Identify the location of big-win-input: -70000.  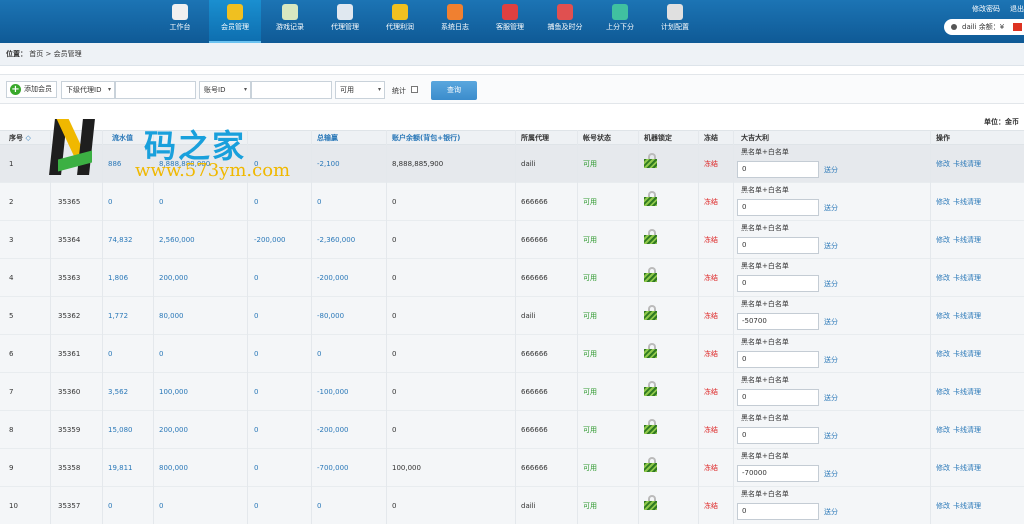
(778, 473).